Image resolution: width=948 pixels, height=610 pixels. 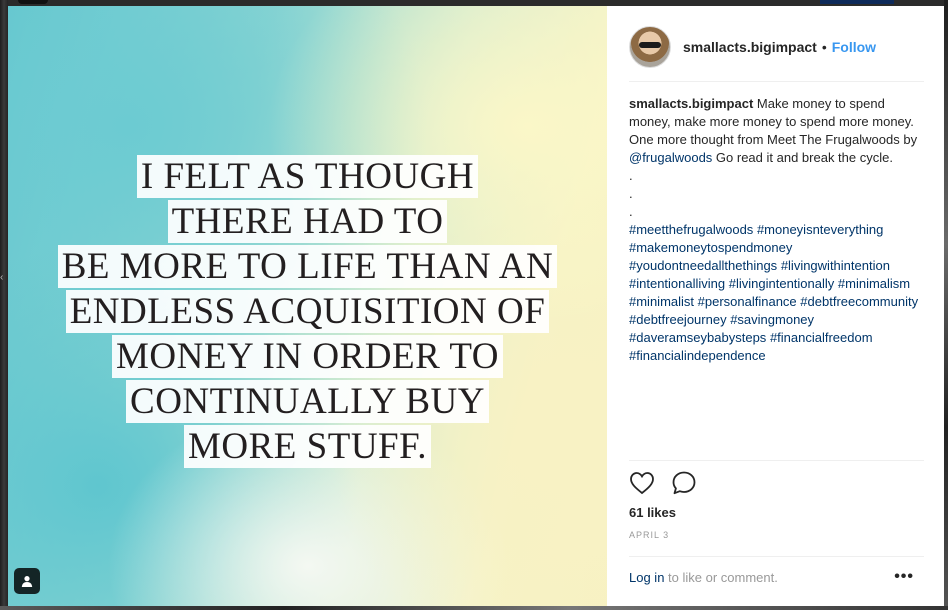 What do you see at coordinates (307, 356) in the screenshot?
I see `quote-line: MONEY IN ORDER TO` at bounding box center [307, 356].